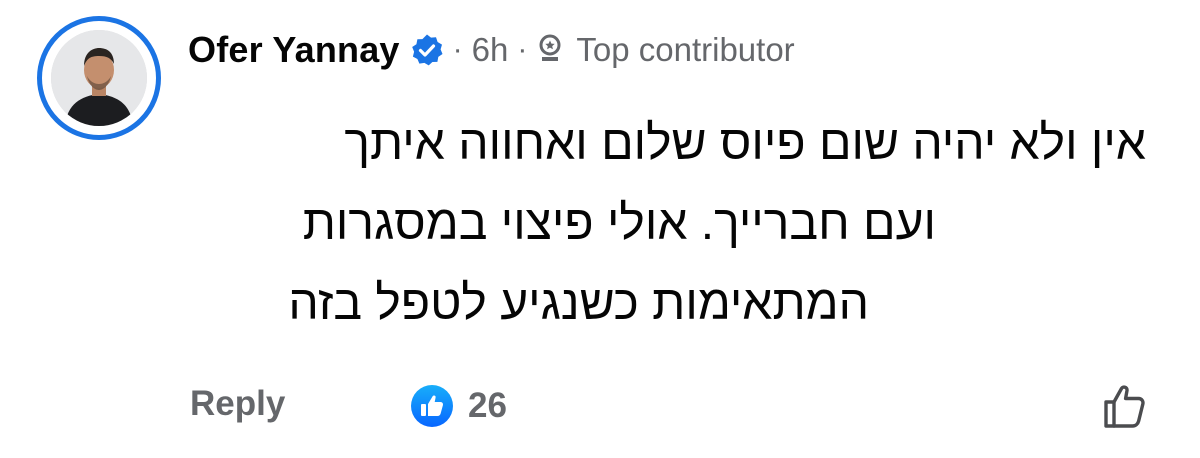  Describe the element at coordinates (578, 303) in the screenshot. I see `comment-line: המתאימות כשנגיע לטפל בזה` at that location.